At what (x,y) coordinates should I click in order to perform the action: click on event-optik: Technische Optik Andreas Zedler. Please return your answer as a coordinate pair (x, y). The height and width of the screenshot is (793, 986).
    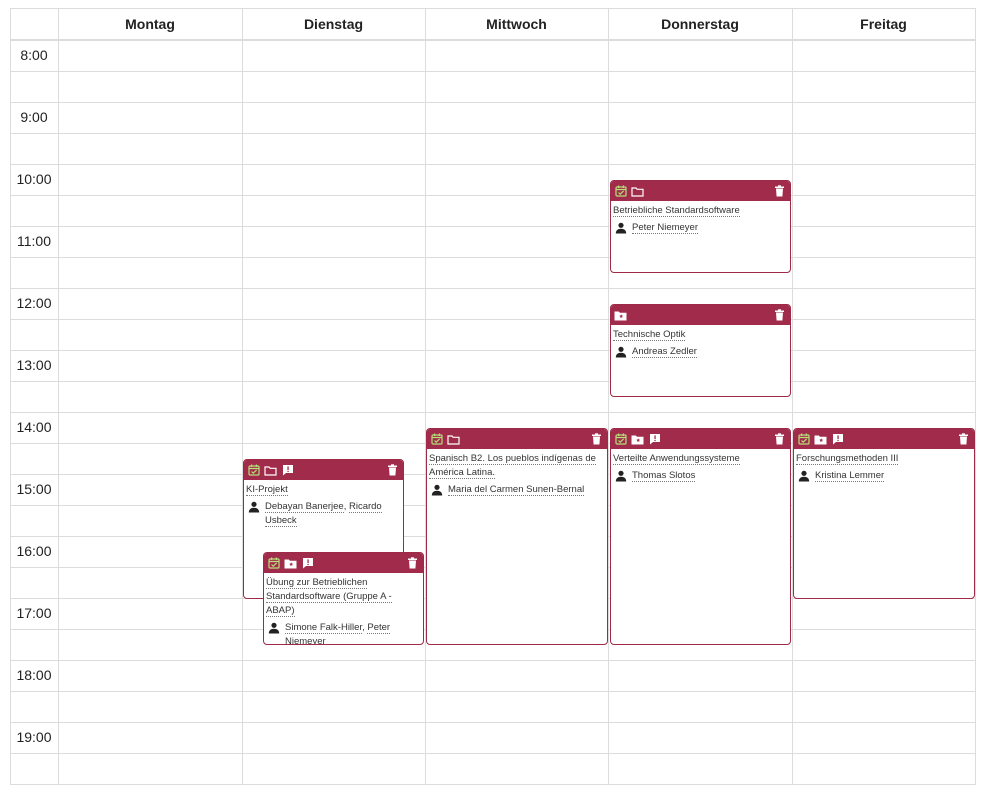
    Looking at the image, I should click on (700, 350).